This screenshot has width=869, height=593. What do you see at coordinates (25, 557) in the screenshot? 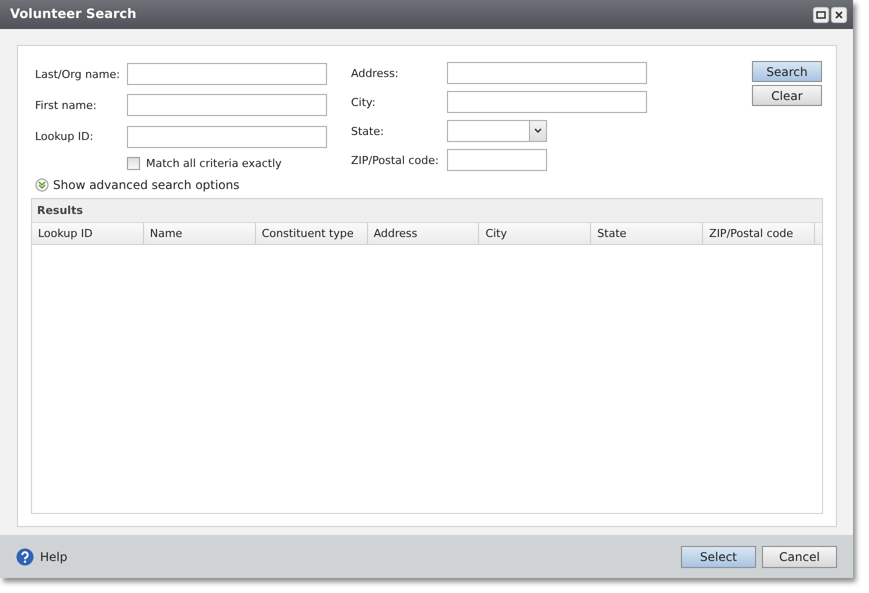
I see `help-icon` at bounding box center [25, 557].